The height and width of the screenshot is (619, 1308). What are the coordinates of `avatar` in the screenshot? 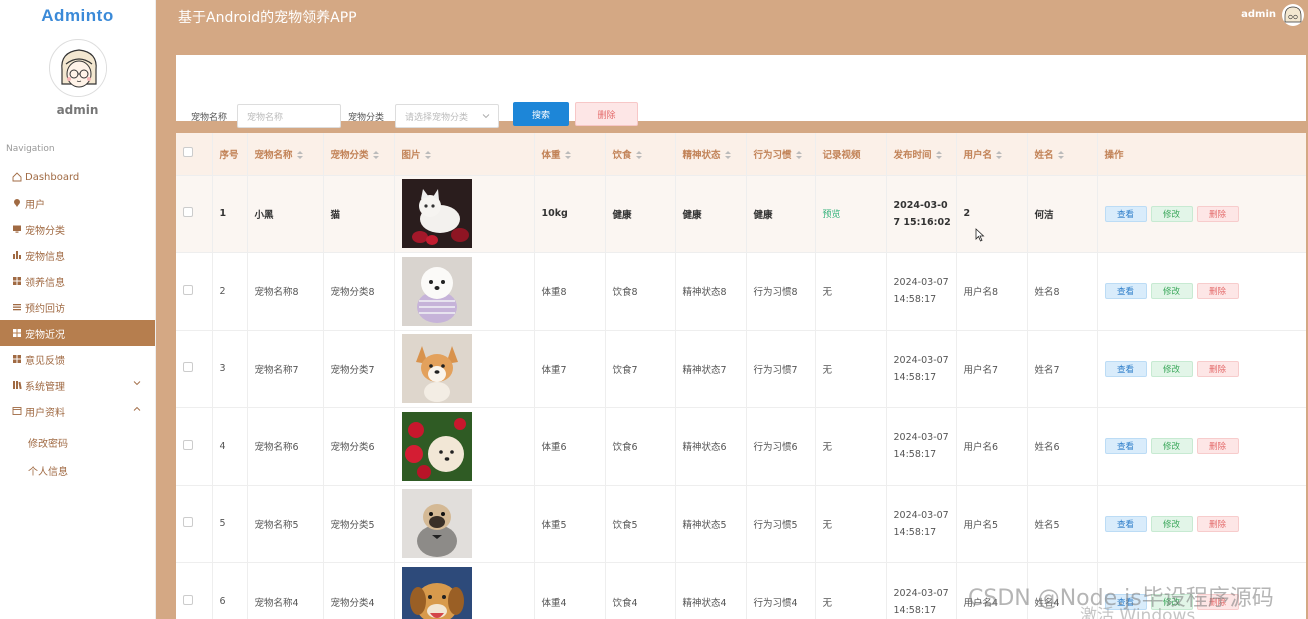 It's located at (77, 68).